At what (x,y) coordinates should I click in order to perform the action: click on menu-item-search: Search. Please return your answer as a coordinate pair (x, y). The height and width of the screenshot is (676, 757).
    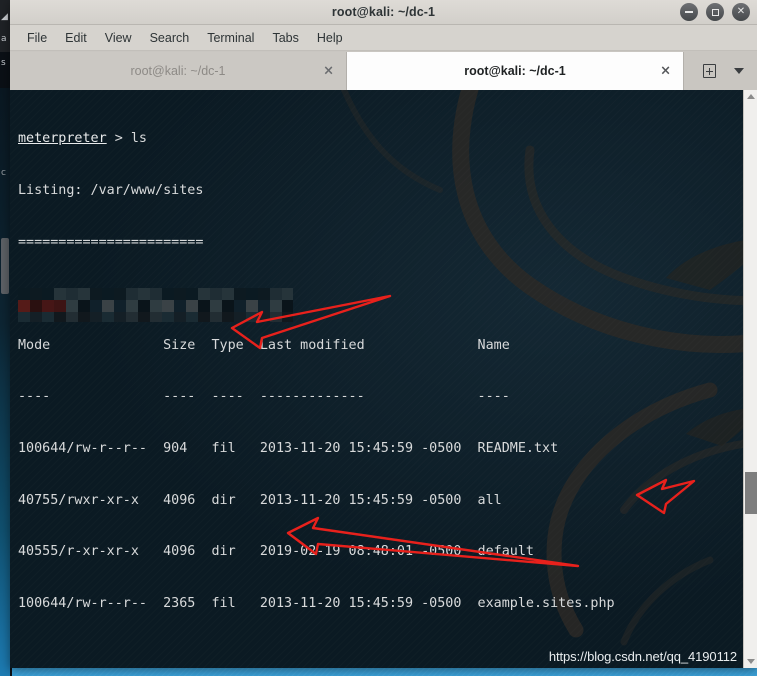
    Looking at the image, I should click on (170, 38).